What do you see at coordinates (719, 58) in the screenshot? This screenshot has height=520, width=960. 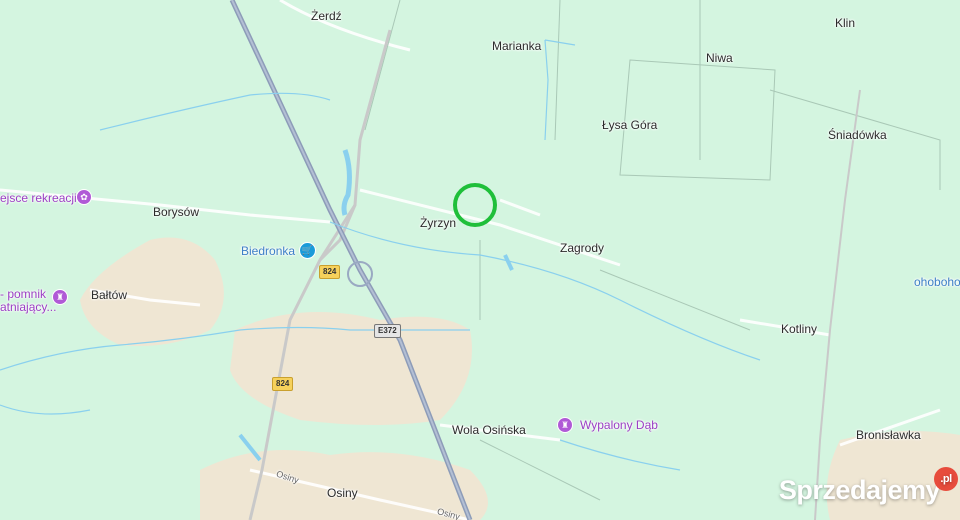 I see `place-label-niwa: Niwa` at bounding box center [719, 58].